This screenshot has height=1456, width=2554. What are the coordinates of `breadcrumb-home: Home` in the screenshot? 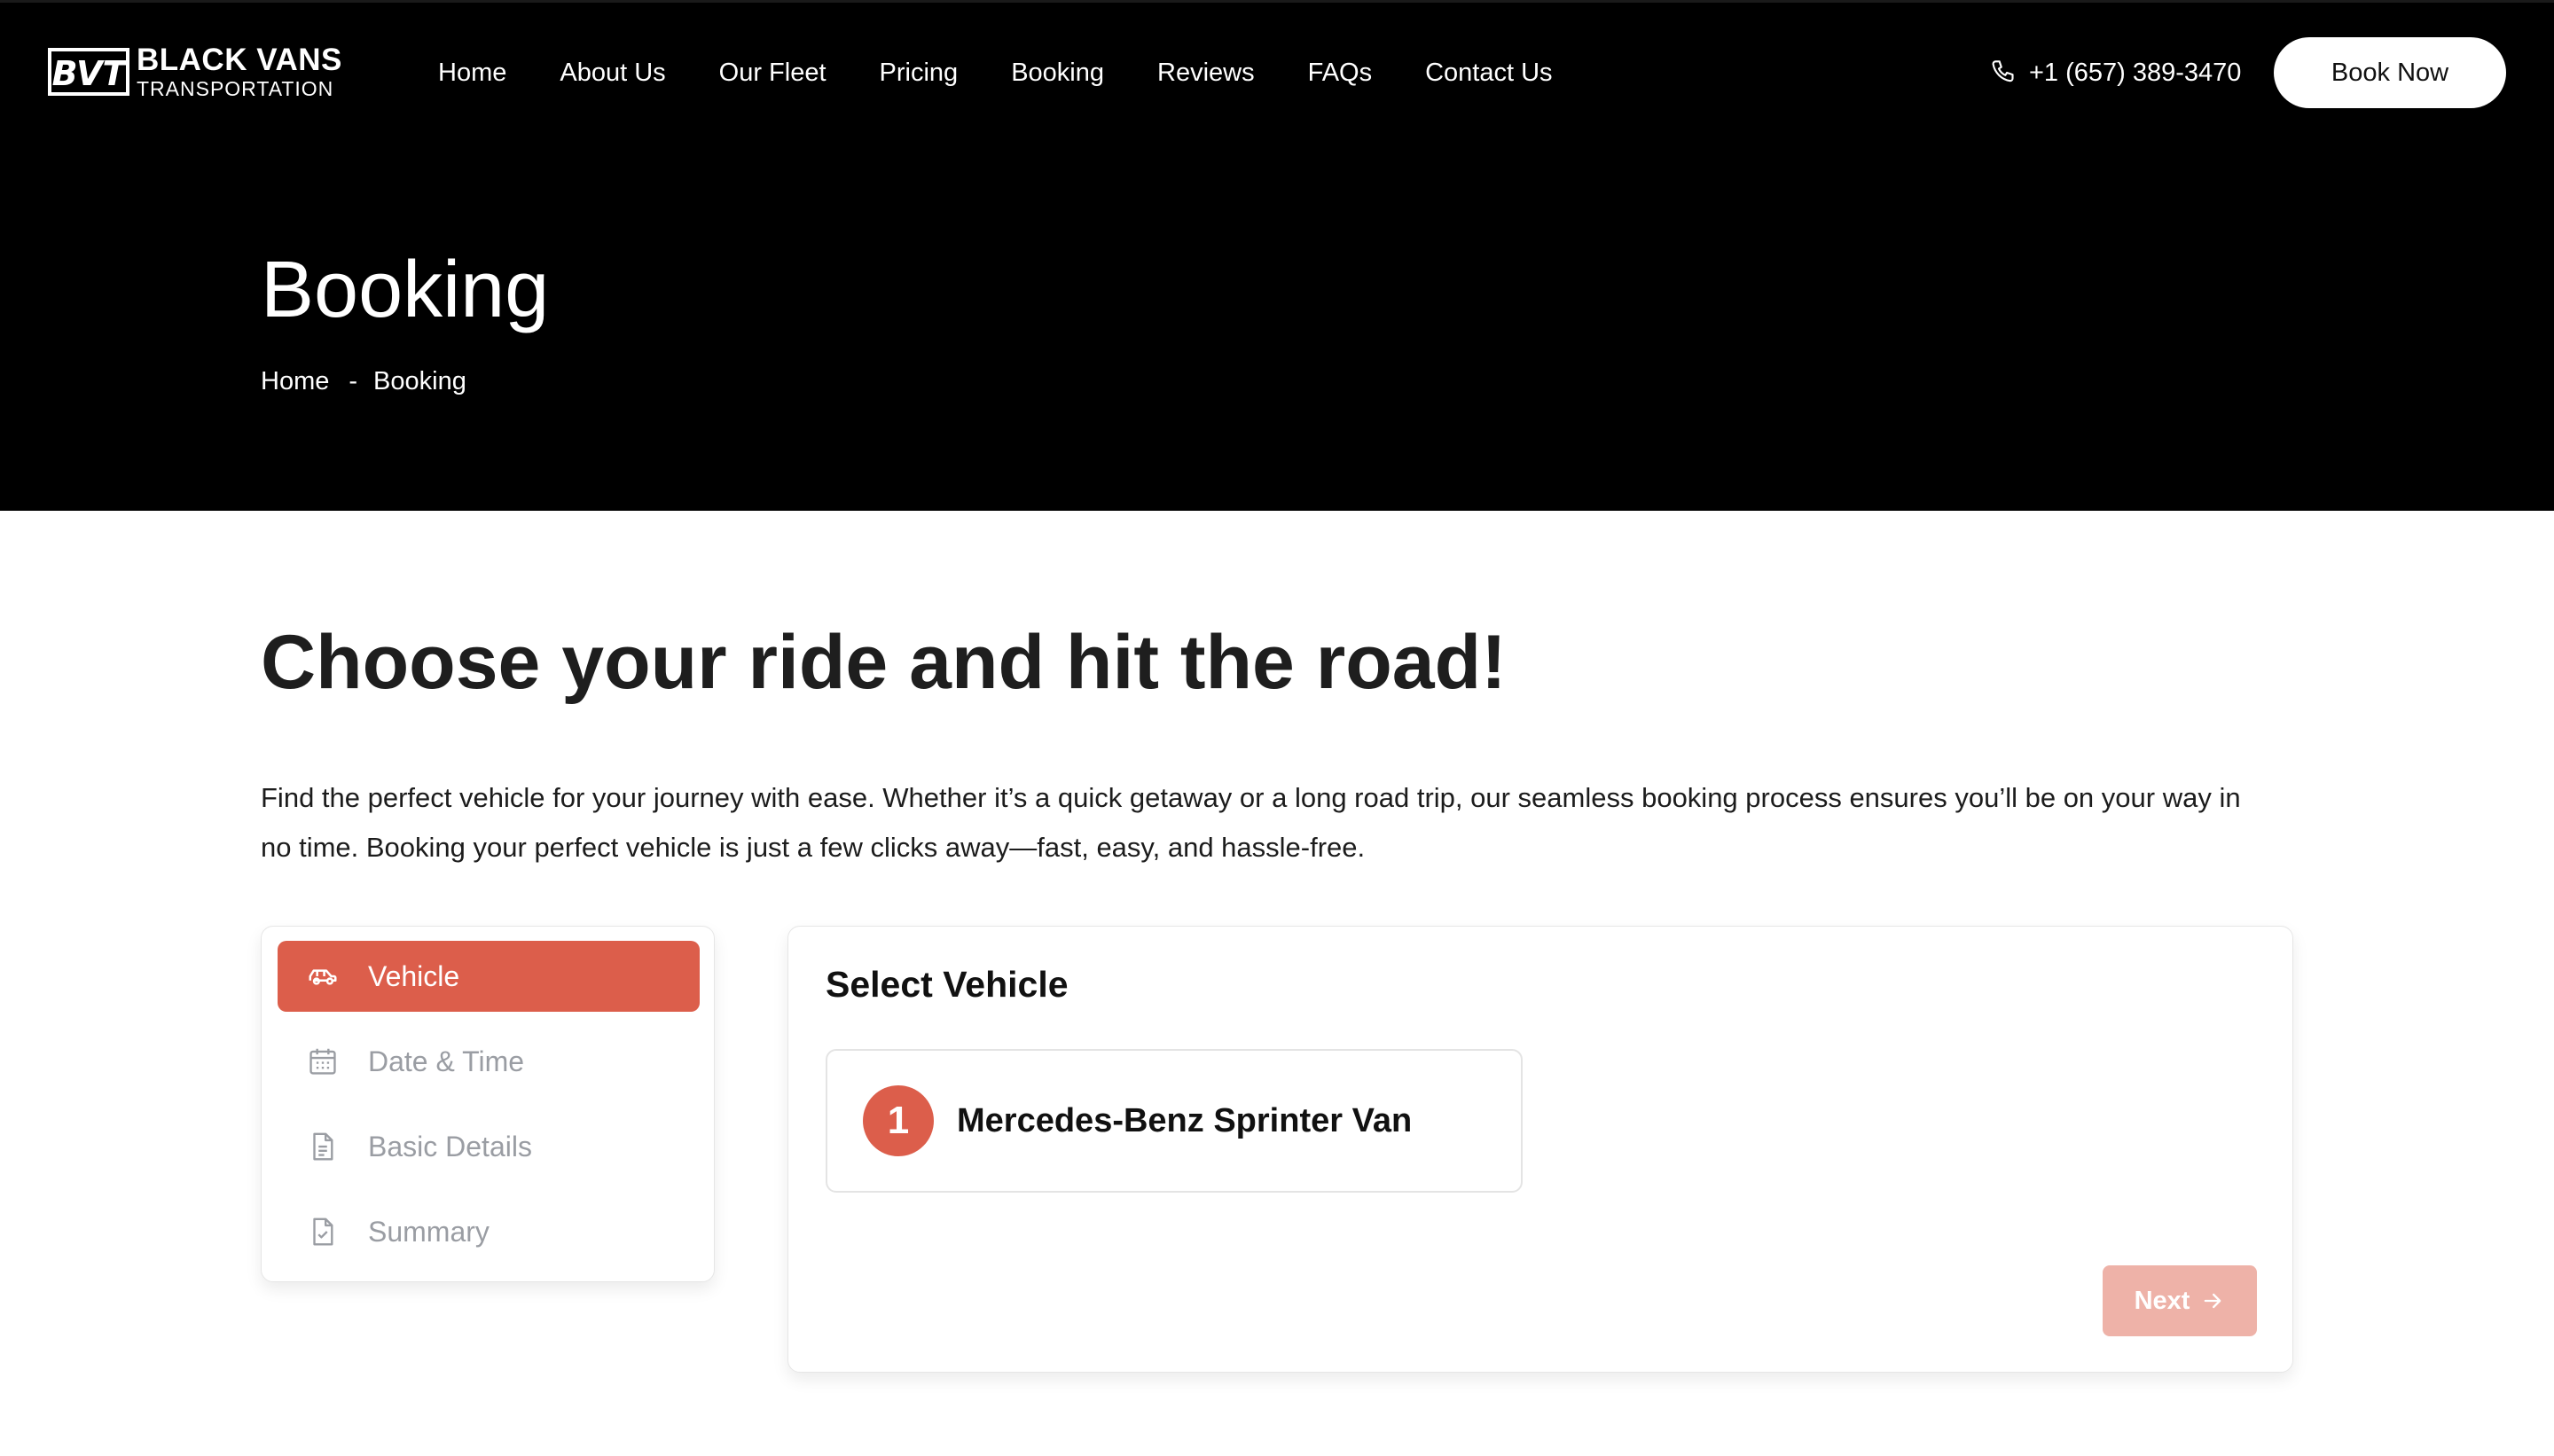 It's located at (295, 381).